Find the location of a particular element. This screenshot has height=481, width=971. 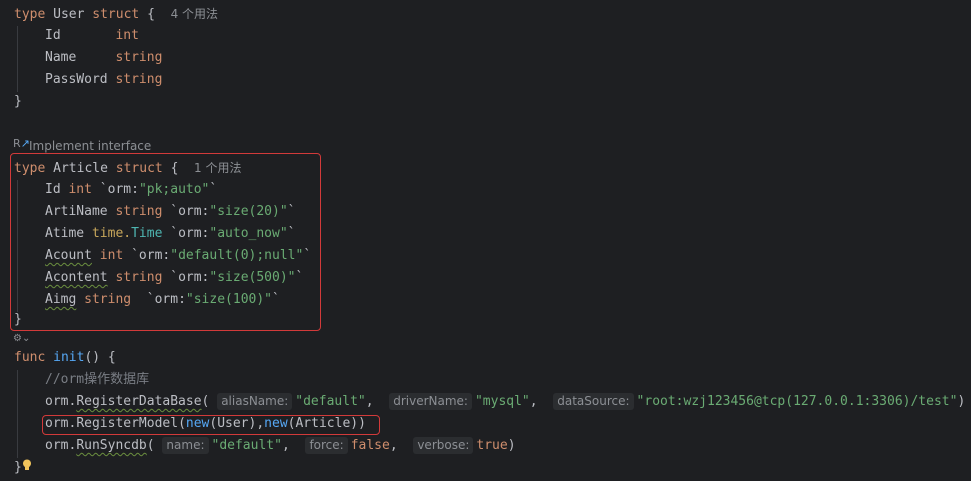

keyword-struct: struct is located at coordinates (116, 14).